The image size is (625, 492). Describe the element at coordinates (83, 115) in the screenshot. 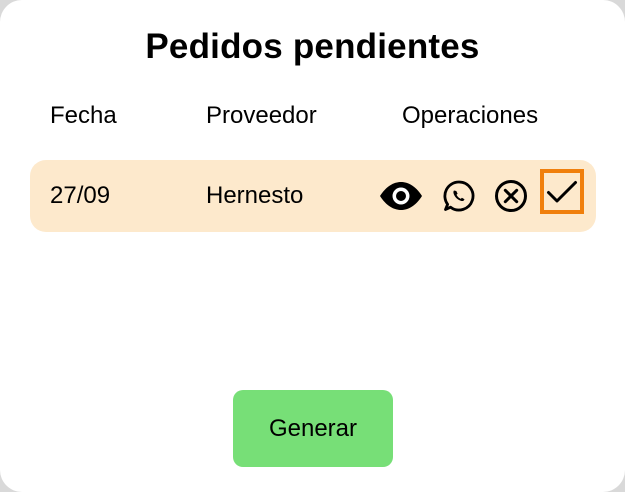

I see `column-header-fecha: Fecha` at that location.